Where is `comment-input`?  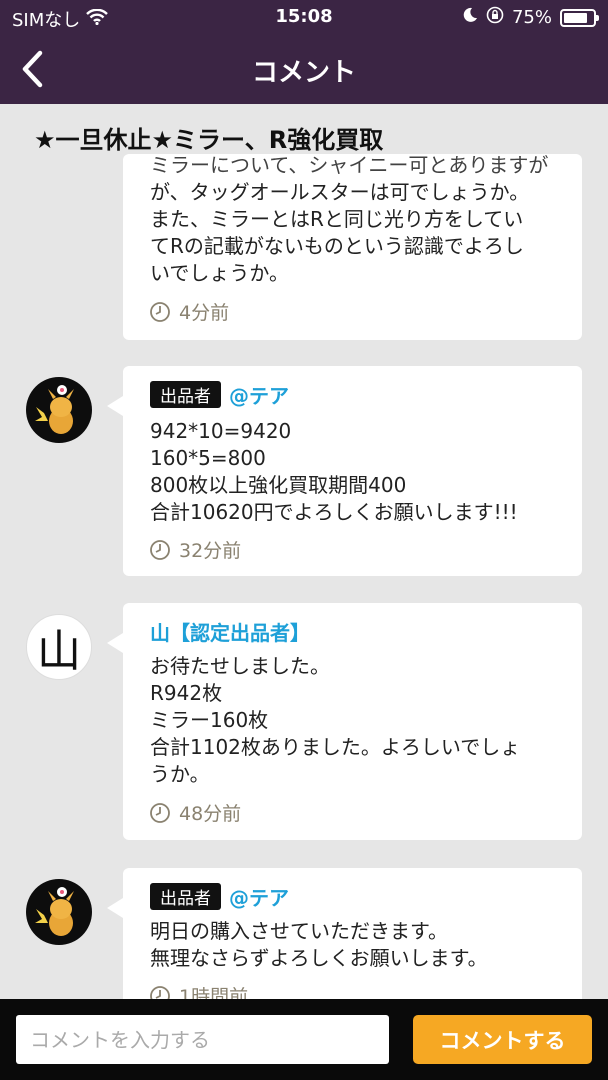
comment-input is located at coordinates (202, 1039).